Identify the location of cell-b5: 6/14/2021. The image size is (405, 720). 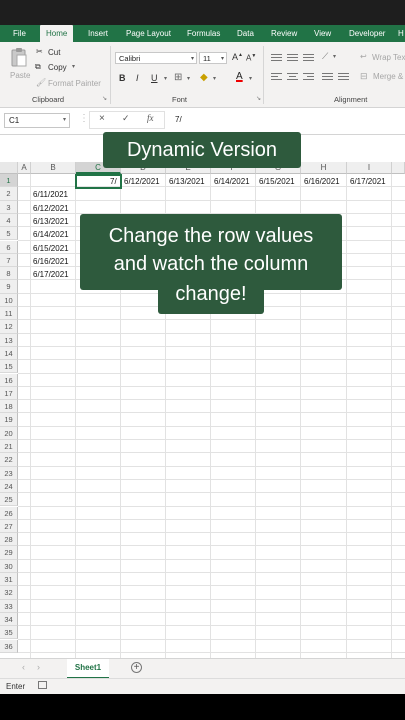
(51, 234).